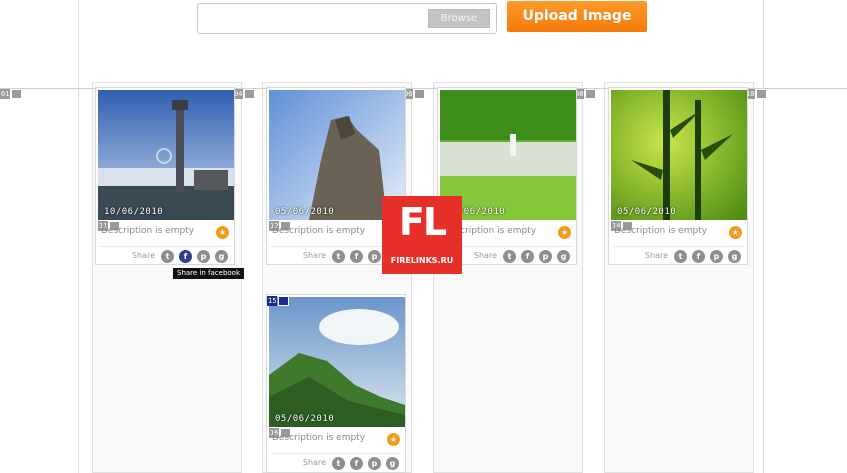 This screenshot has width=847, height=473. Describe the element at coordinates (78, 236) in the screenshot. I see `page-border-left` at that location.